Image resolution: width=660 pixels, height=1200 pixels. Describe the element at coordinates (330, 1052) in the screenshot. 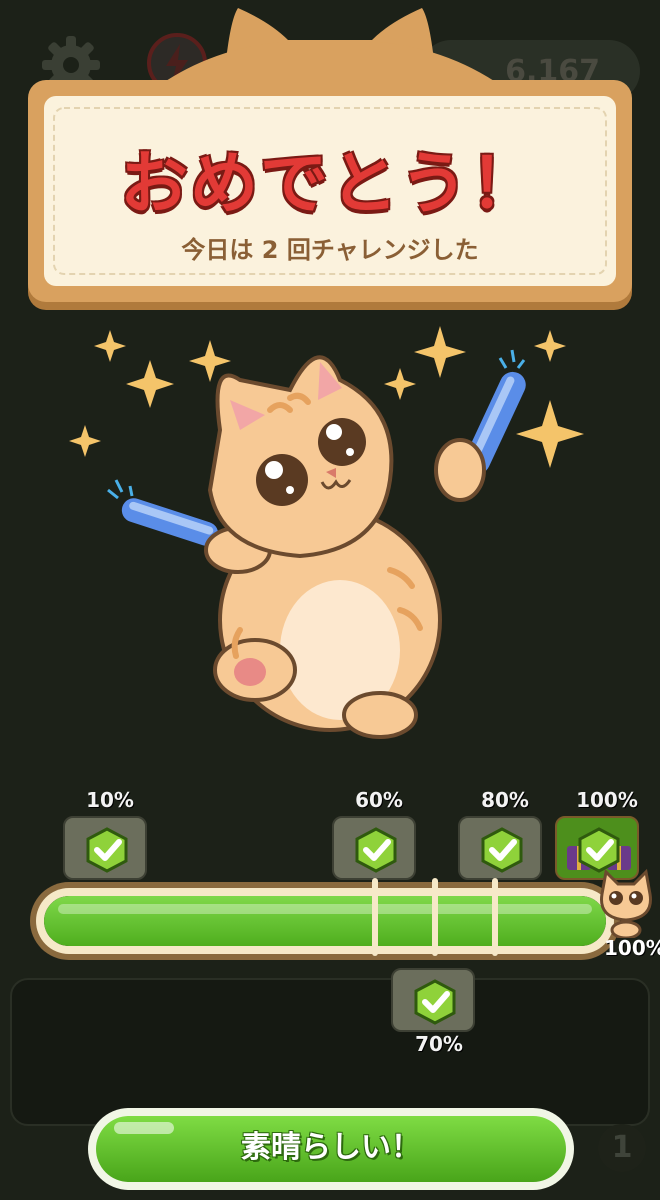

I see `bottom-panel` at that location.